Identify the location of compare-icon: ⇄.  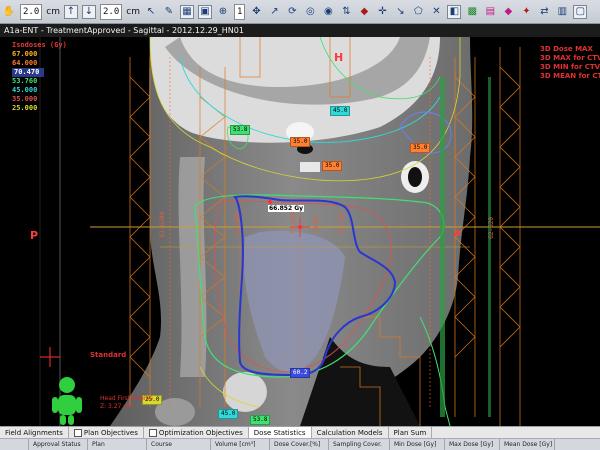
(544, 12).